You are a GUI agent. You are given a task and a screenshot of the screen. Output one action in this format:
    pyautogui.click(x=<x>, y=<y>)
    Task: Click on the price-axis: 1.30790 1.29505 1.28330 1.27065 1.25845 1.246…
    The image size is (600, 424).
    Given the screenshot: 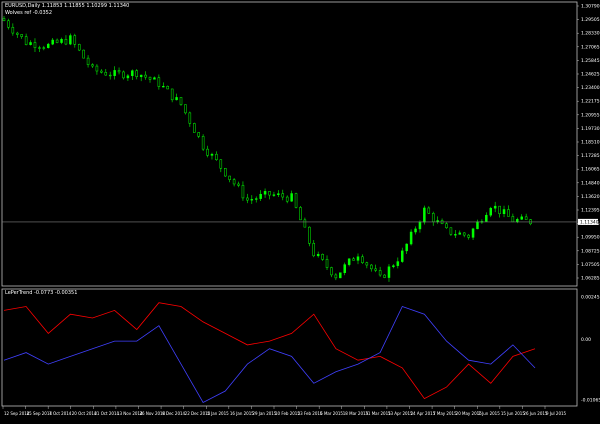 What is the action you would take?
    pyautogui.click(x=588, y=143)
    